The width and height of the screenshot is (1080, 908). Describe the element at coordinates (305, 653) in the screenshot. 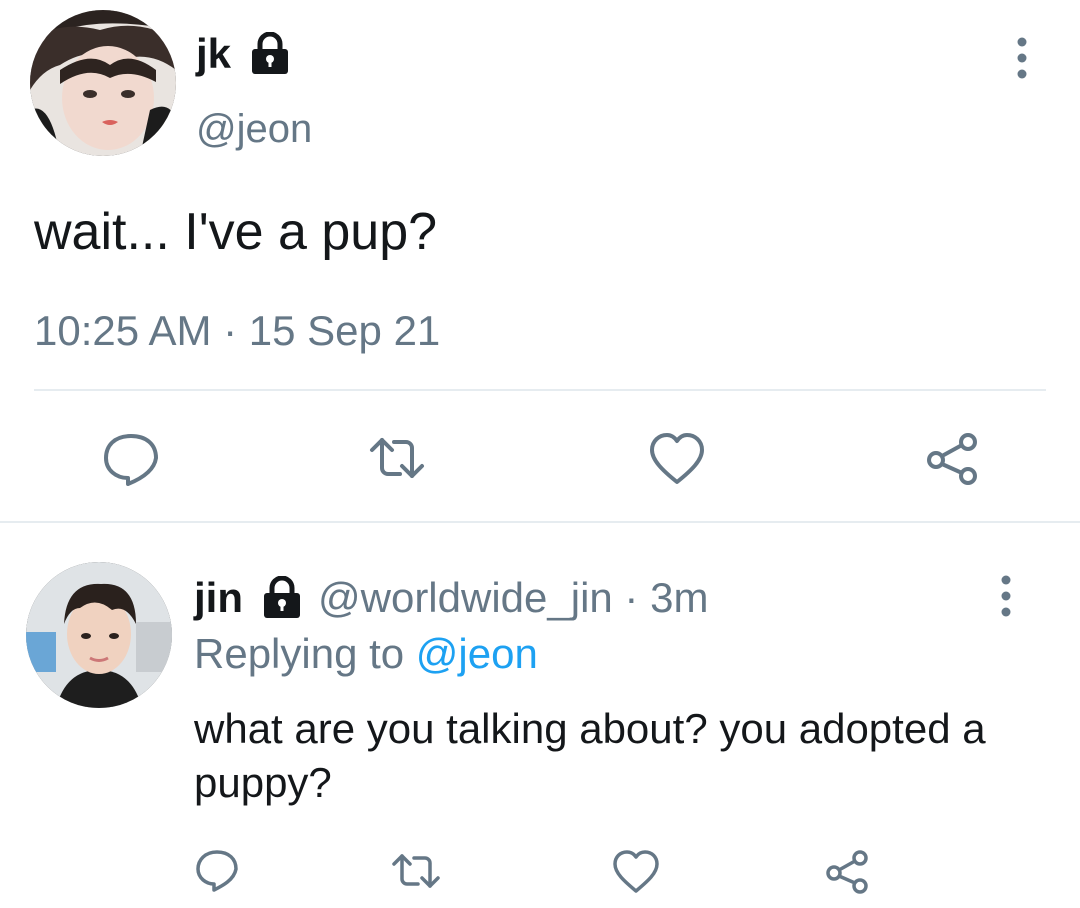

I see `replying-prefix: Replying to` at that location.